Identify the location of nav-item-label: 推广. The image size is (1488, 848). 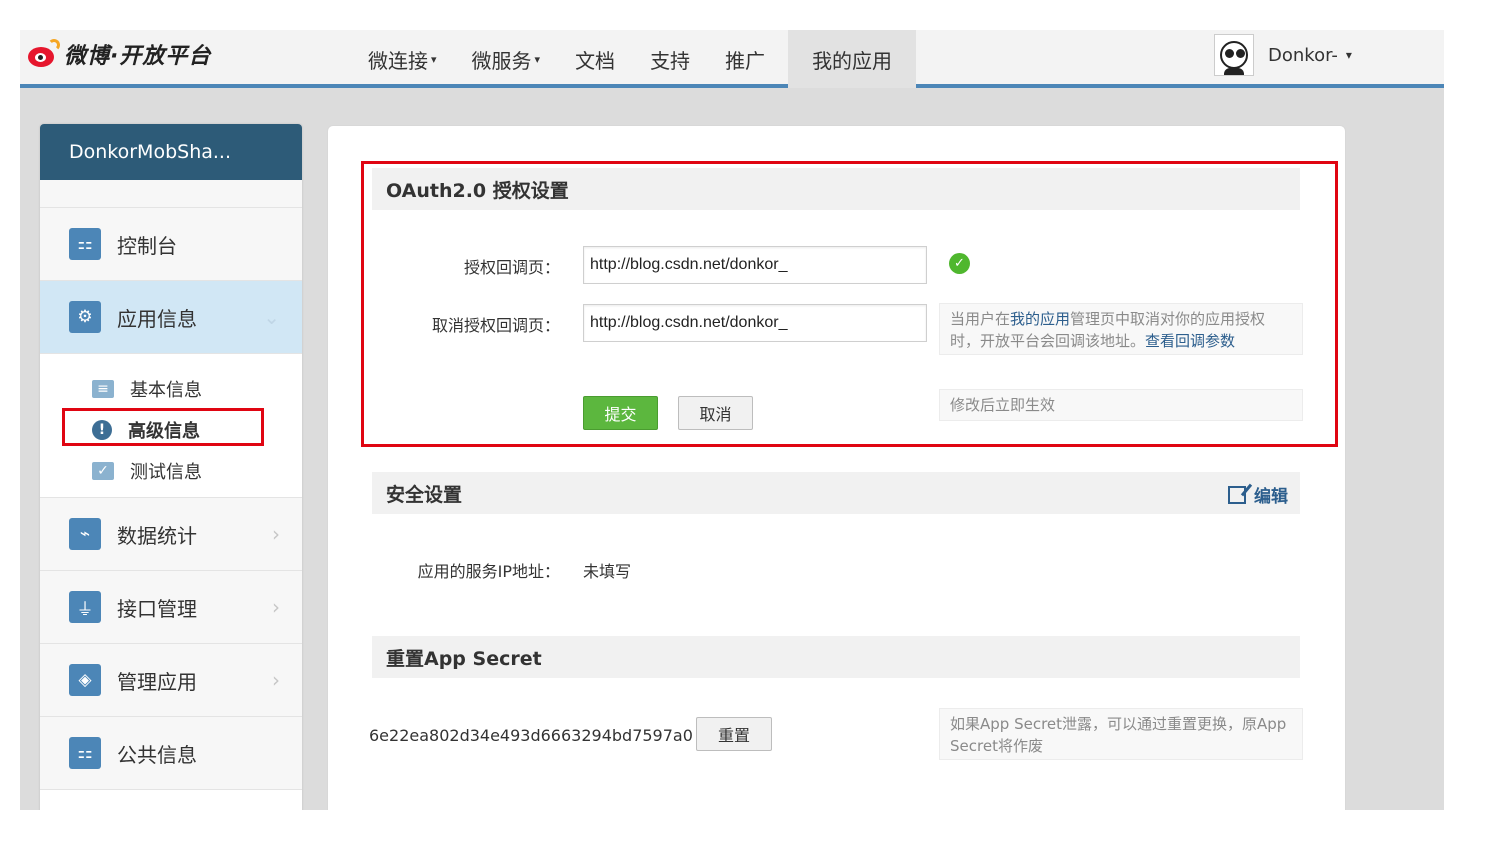
(745, 60).